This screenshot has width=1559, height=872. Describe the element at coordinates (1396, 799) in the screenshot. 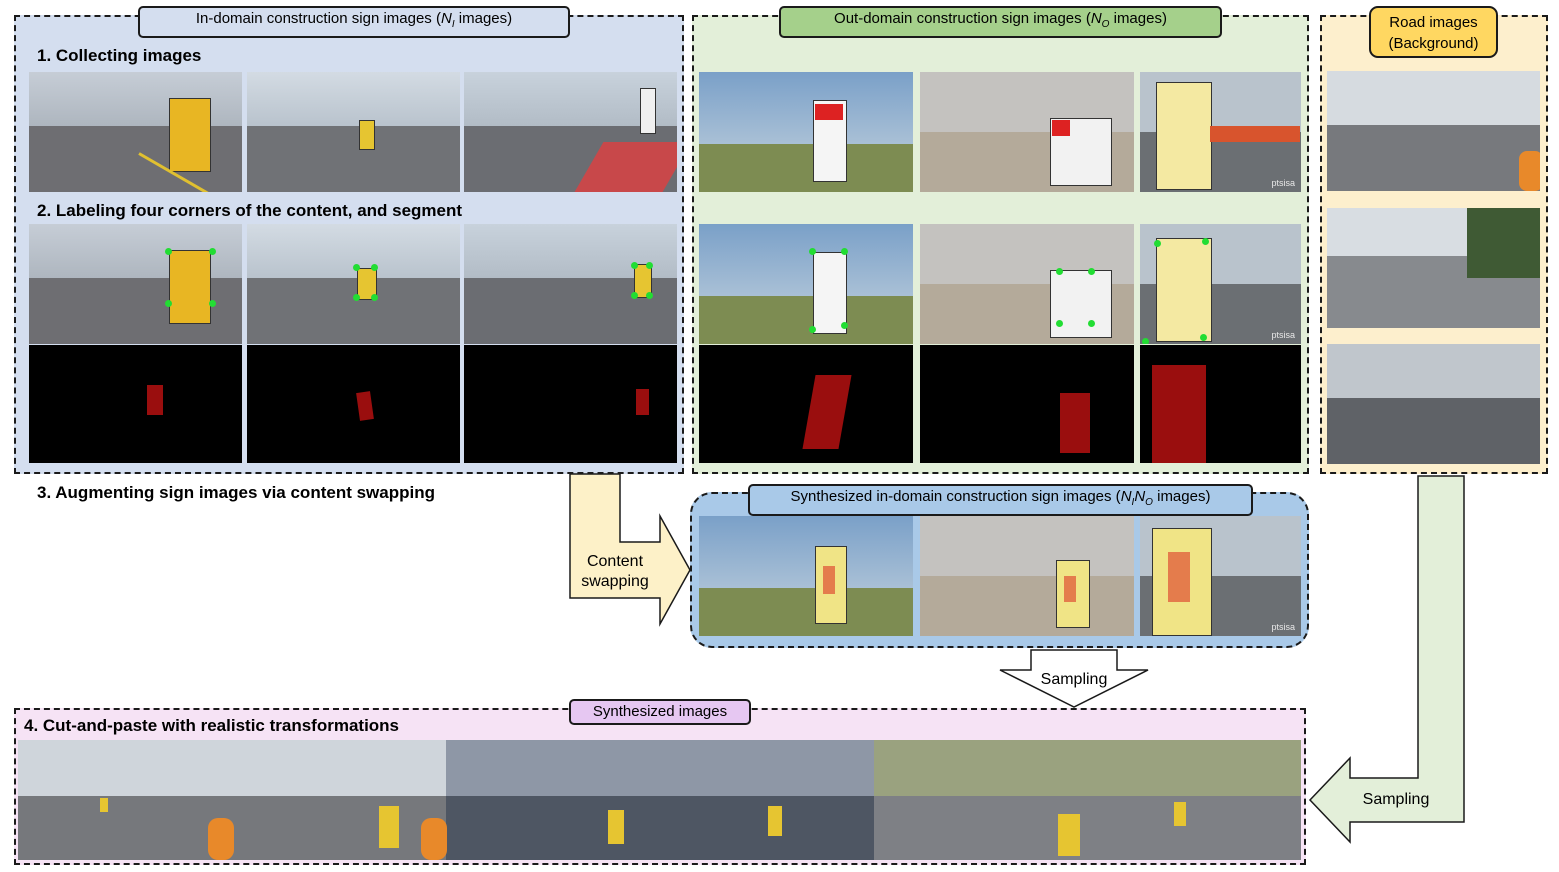

I see `sampling-left-label: Sampling` at that location.